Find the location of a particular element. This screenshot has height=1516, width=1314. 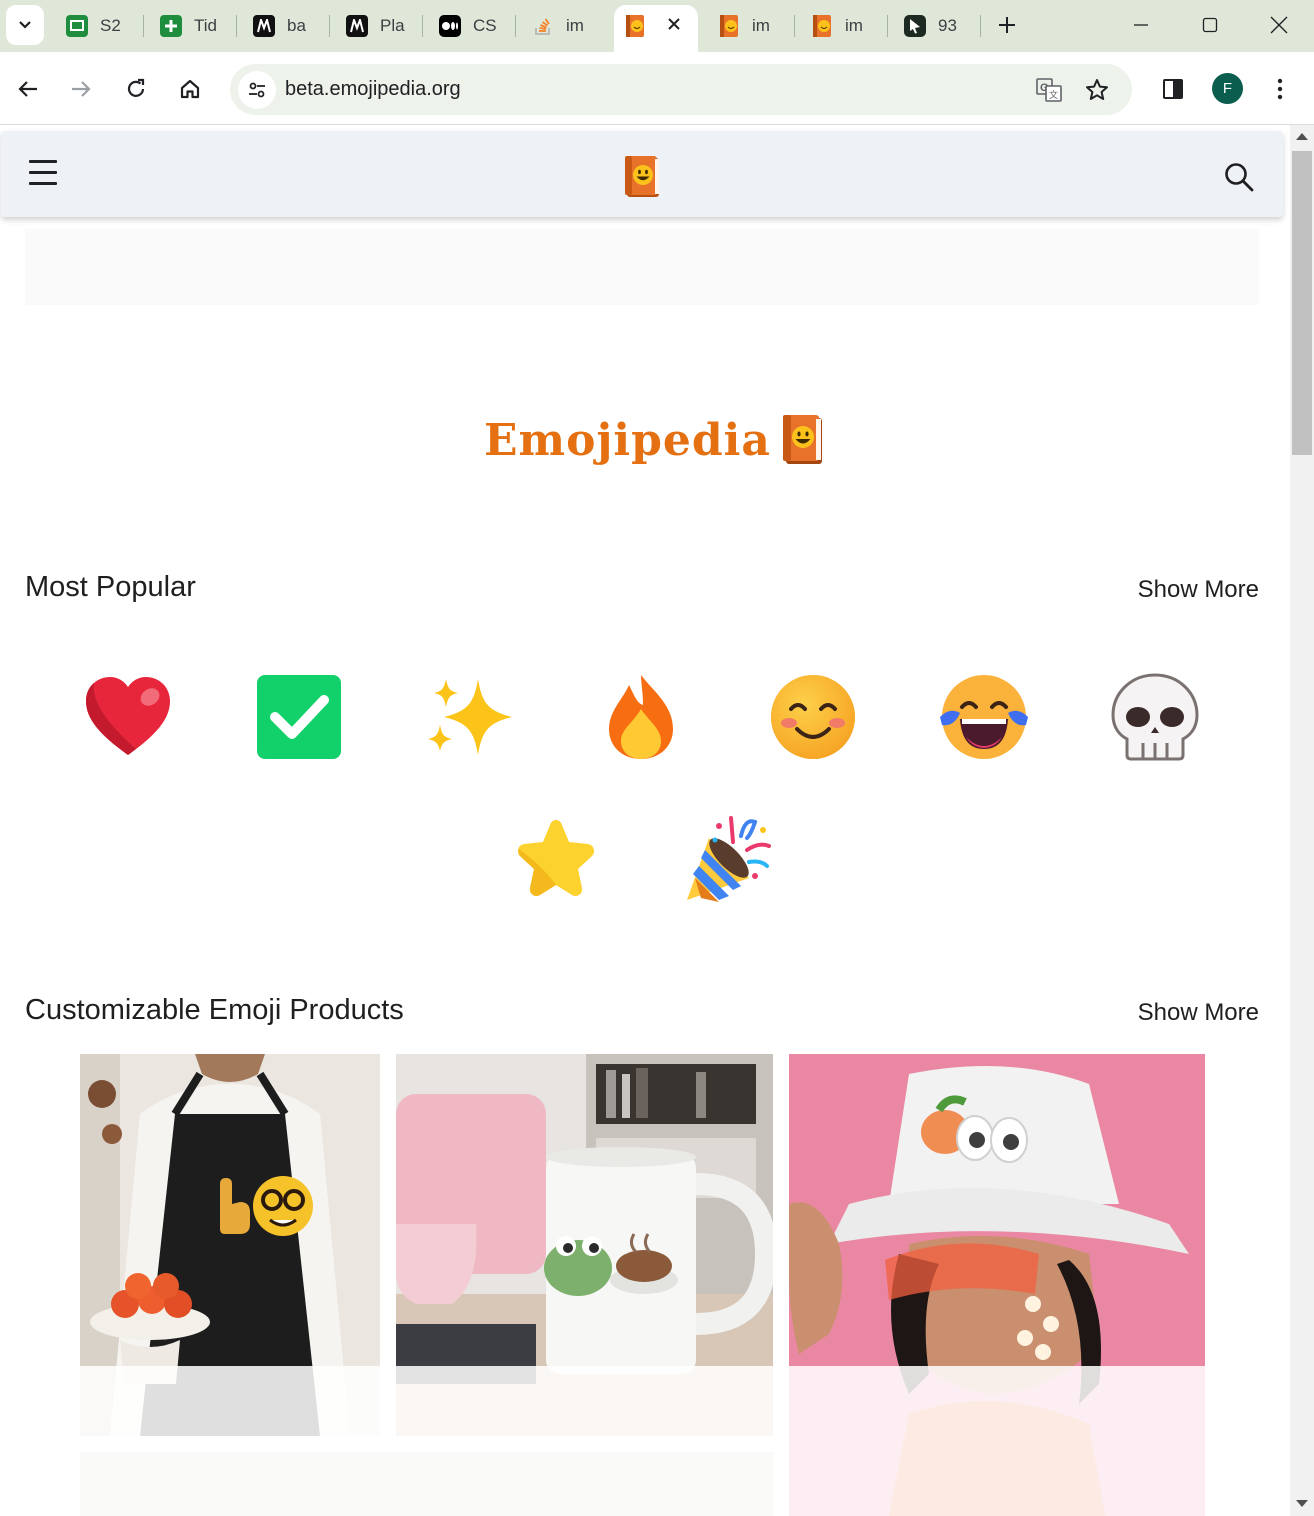

tab-search-button is located at coordinates (25, 25).